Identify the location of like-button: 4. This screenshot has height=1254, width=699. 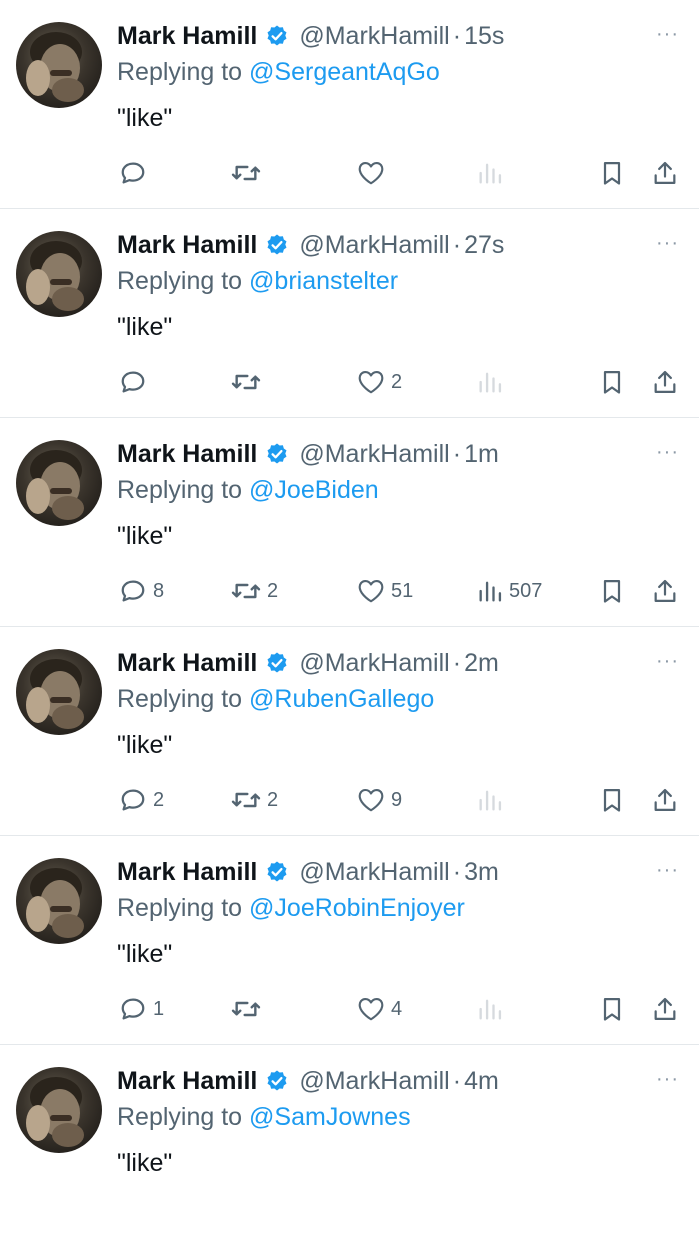
(379, 1009).